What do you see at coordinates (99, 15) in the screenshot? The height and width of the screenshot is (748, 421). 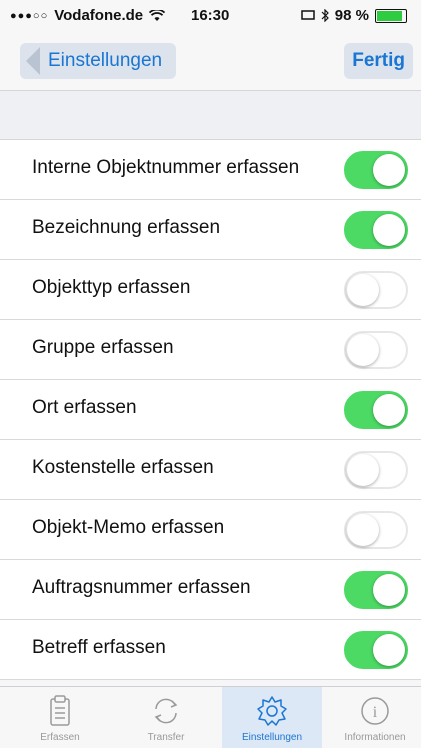 I see `carrier-name: Vodafone.de` at bounding box center [99, 15].